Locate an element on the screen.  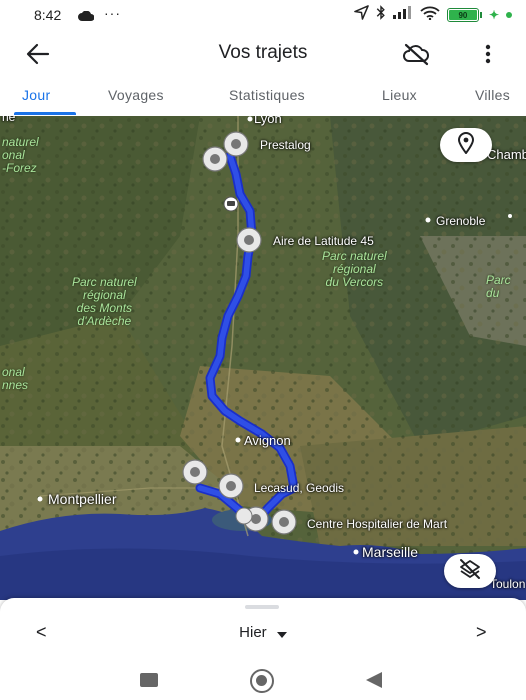
page-title: Vos trajets is located at coordinates (263, 52).